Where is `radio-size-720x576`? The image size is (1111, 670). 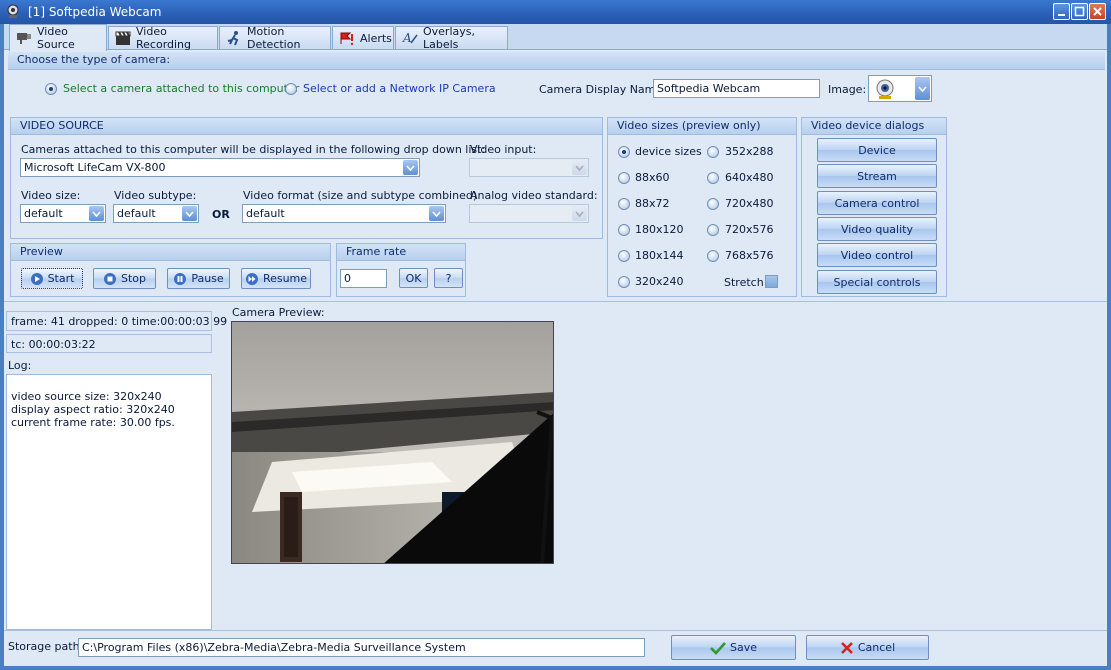
radio-size-720x576 is located at coordinates (713, 230).